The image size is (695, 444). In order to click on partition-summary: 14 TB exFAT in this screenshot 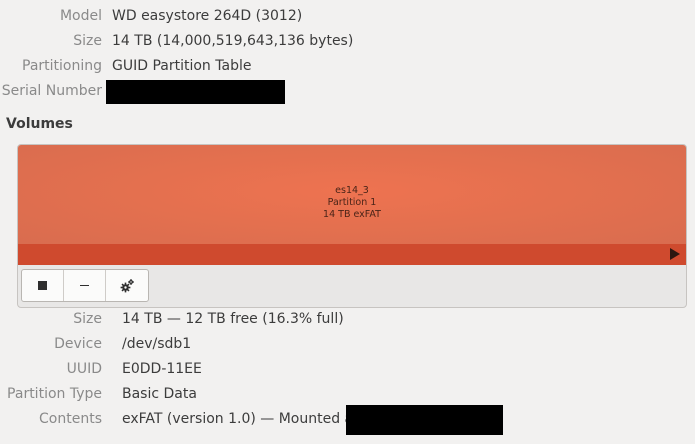, I will do `click(352, 214)`.